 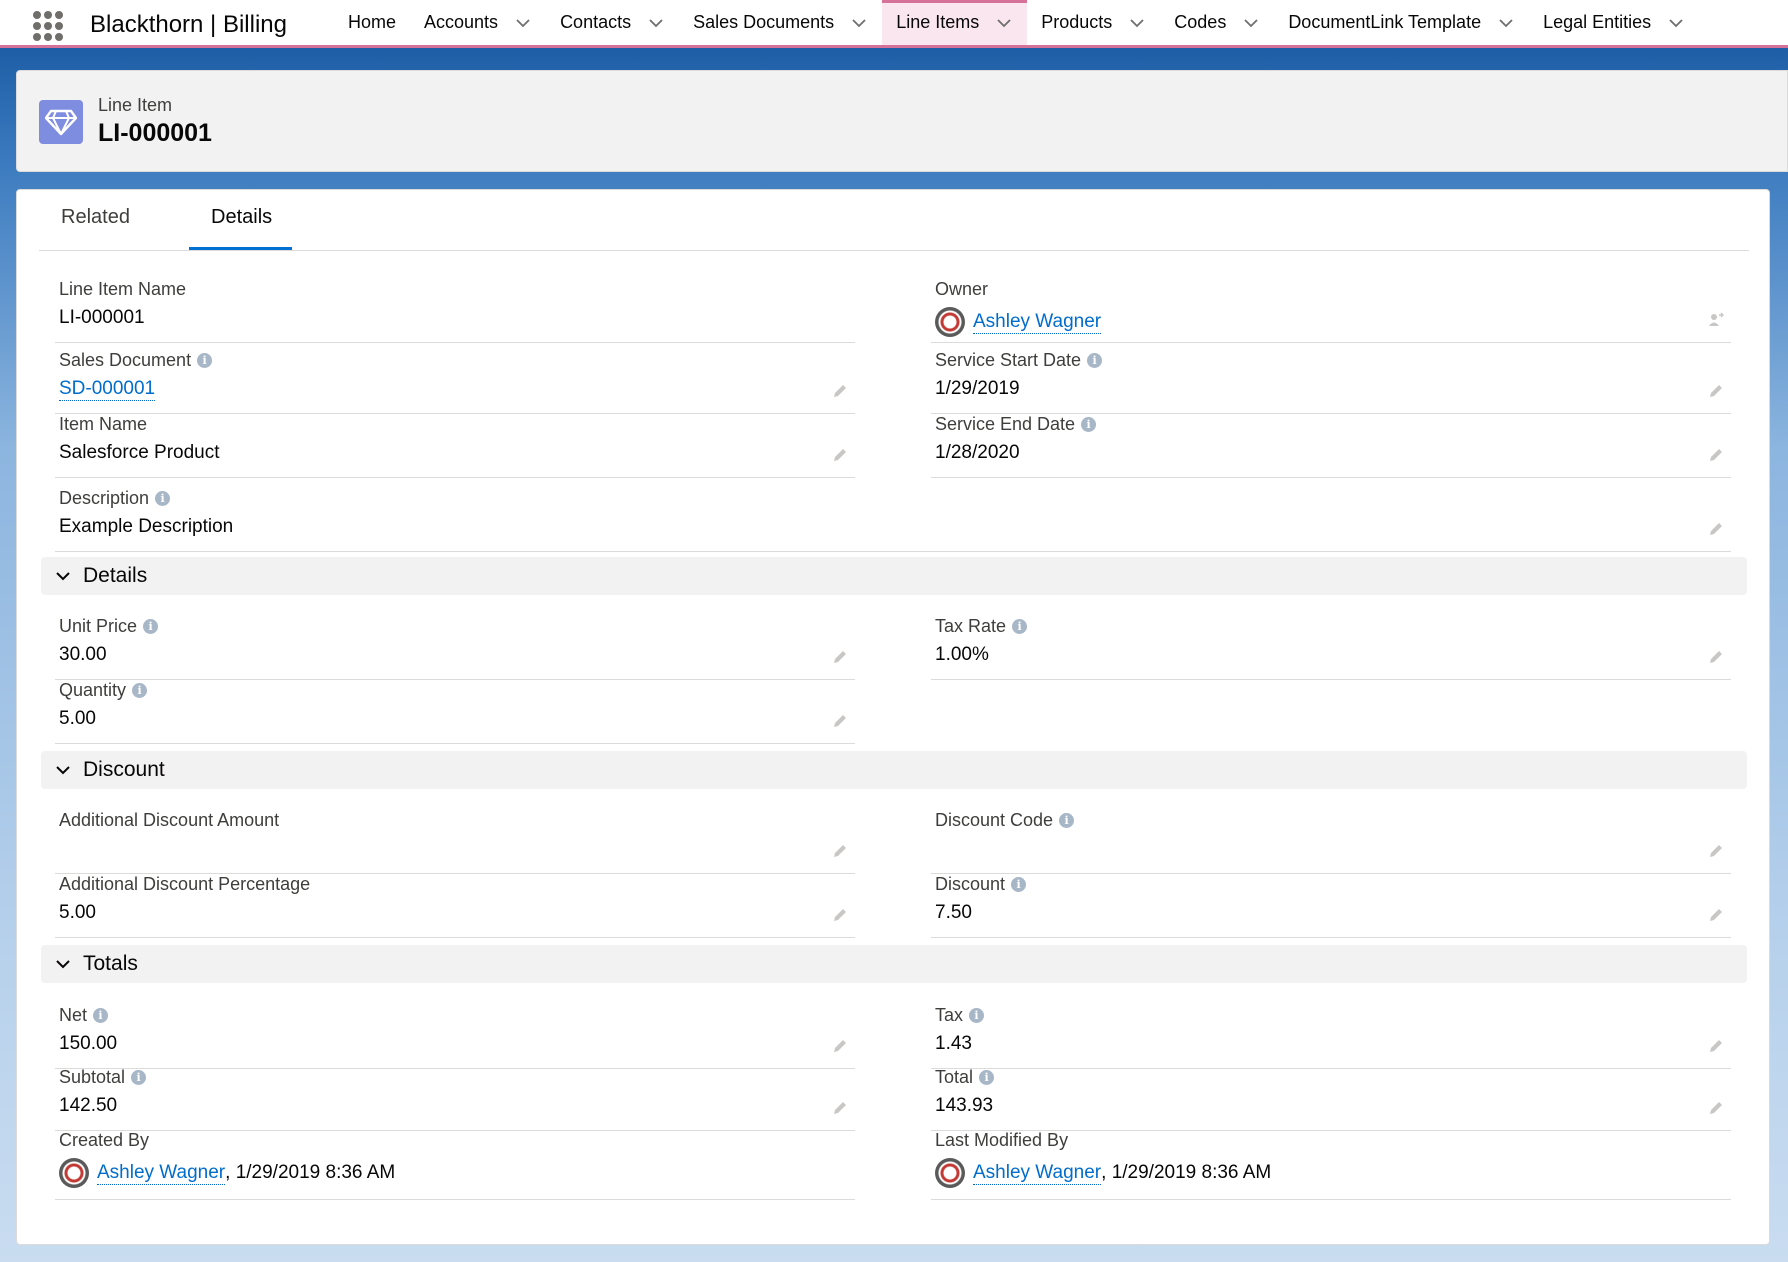 I want to click on section-title: Totals, so click(x=110, y=963).